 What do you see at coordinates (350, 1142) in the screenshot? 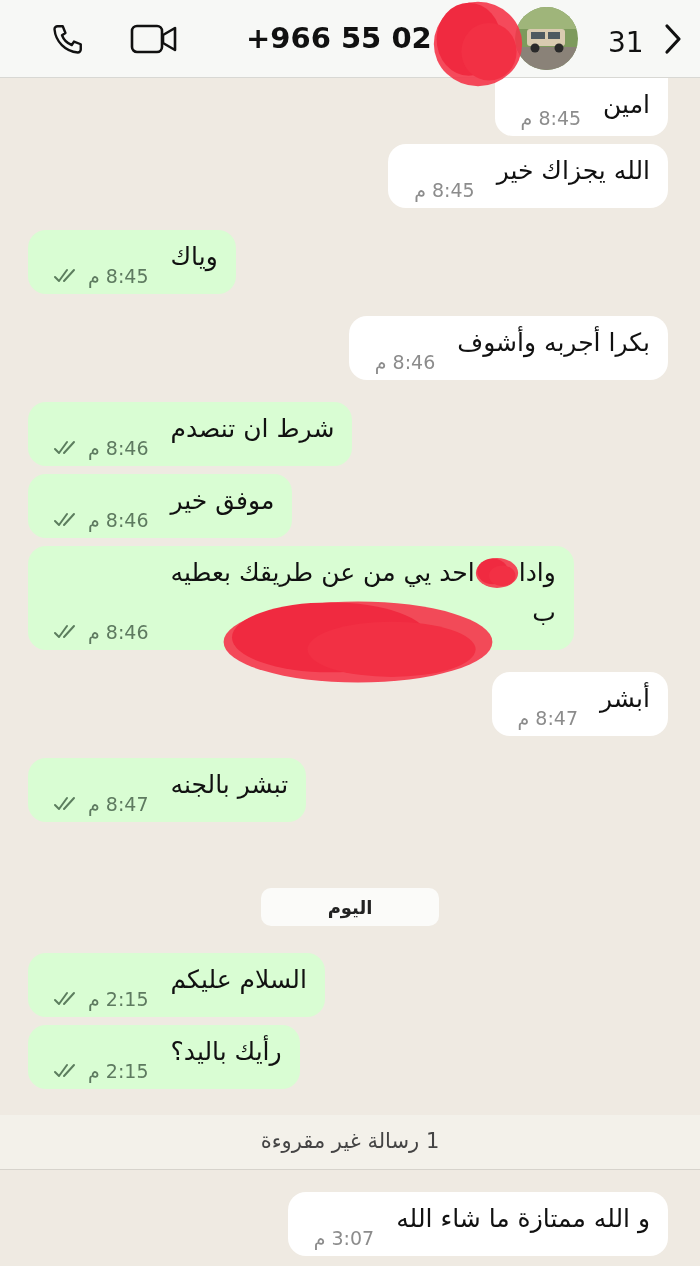
I see `unread-banner: 1 رسالة غير مقروءة` at bounding box center [350, 1142].